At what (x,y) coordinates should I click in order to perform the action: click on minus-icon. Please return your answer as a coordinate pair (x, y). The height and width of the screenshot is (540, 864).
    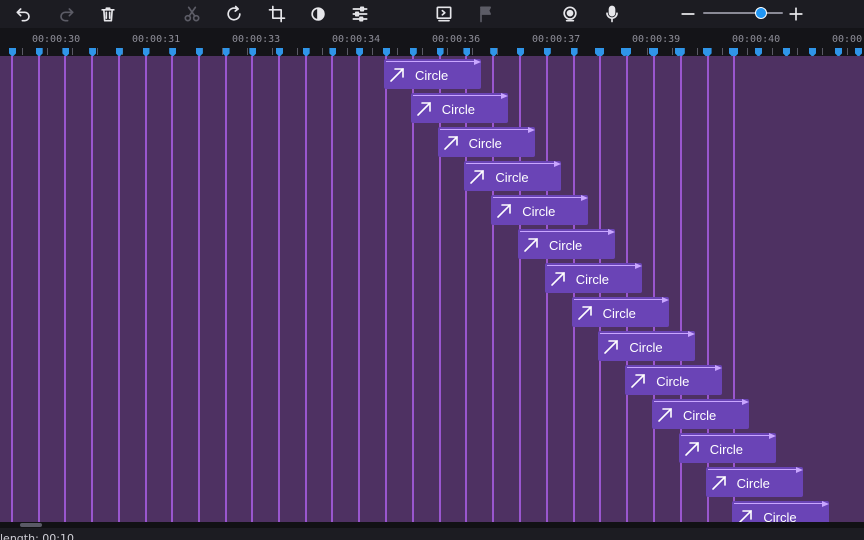
    Looking at the image, I should click on (688, 14).